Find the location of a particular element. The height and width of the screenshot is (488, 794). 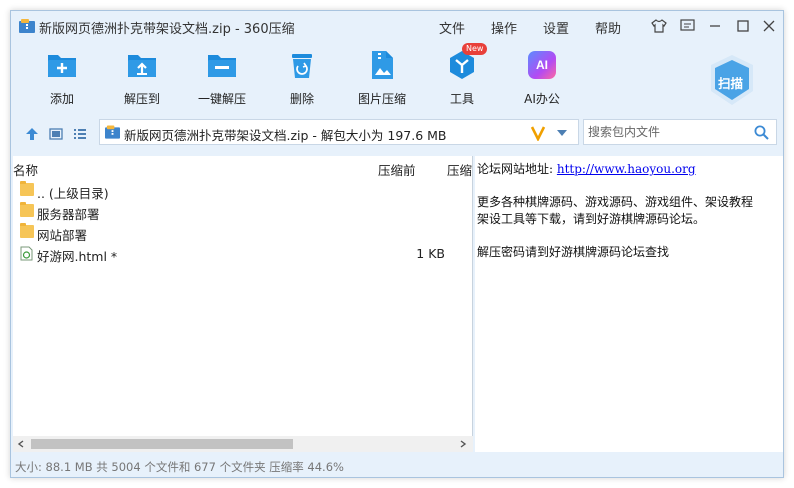

comment-line-3: 架设工具等下载，请到好游棋牌源码论坛。 is located at coordinates (591, 219).